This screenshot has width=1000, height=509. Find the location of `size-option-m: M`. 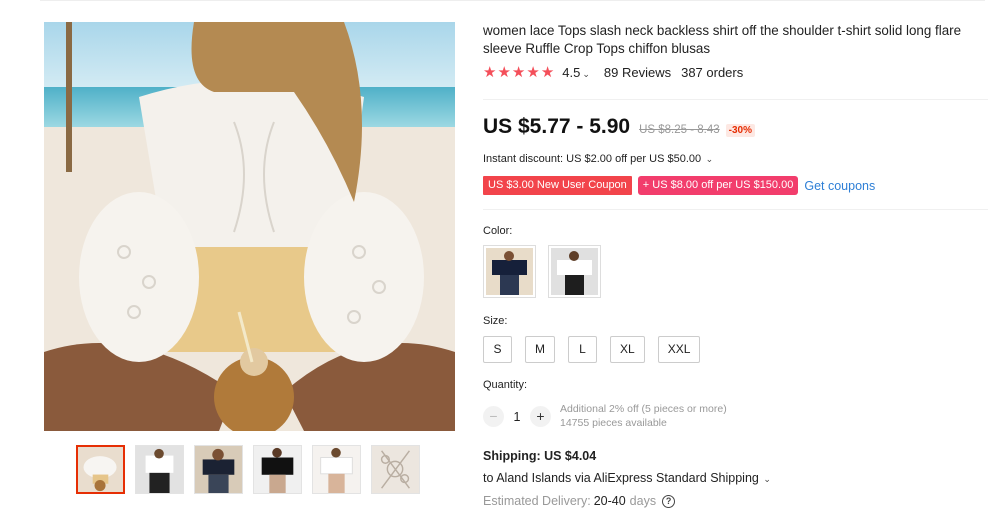

size-option-m: M is located at coordinates (540, 349).